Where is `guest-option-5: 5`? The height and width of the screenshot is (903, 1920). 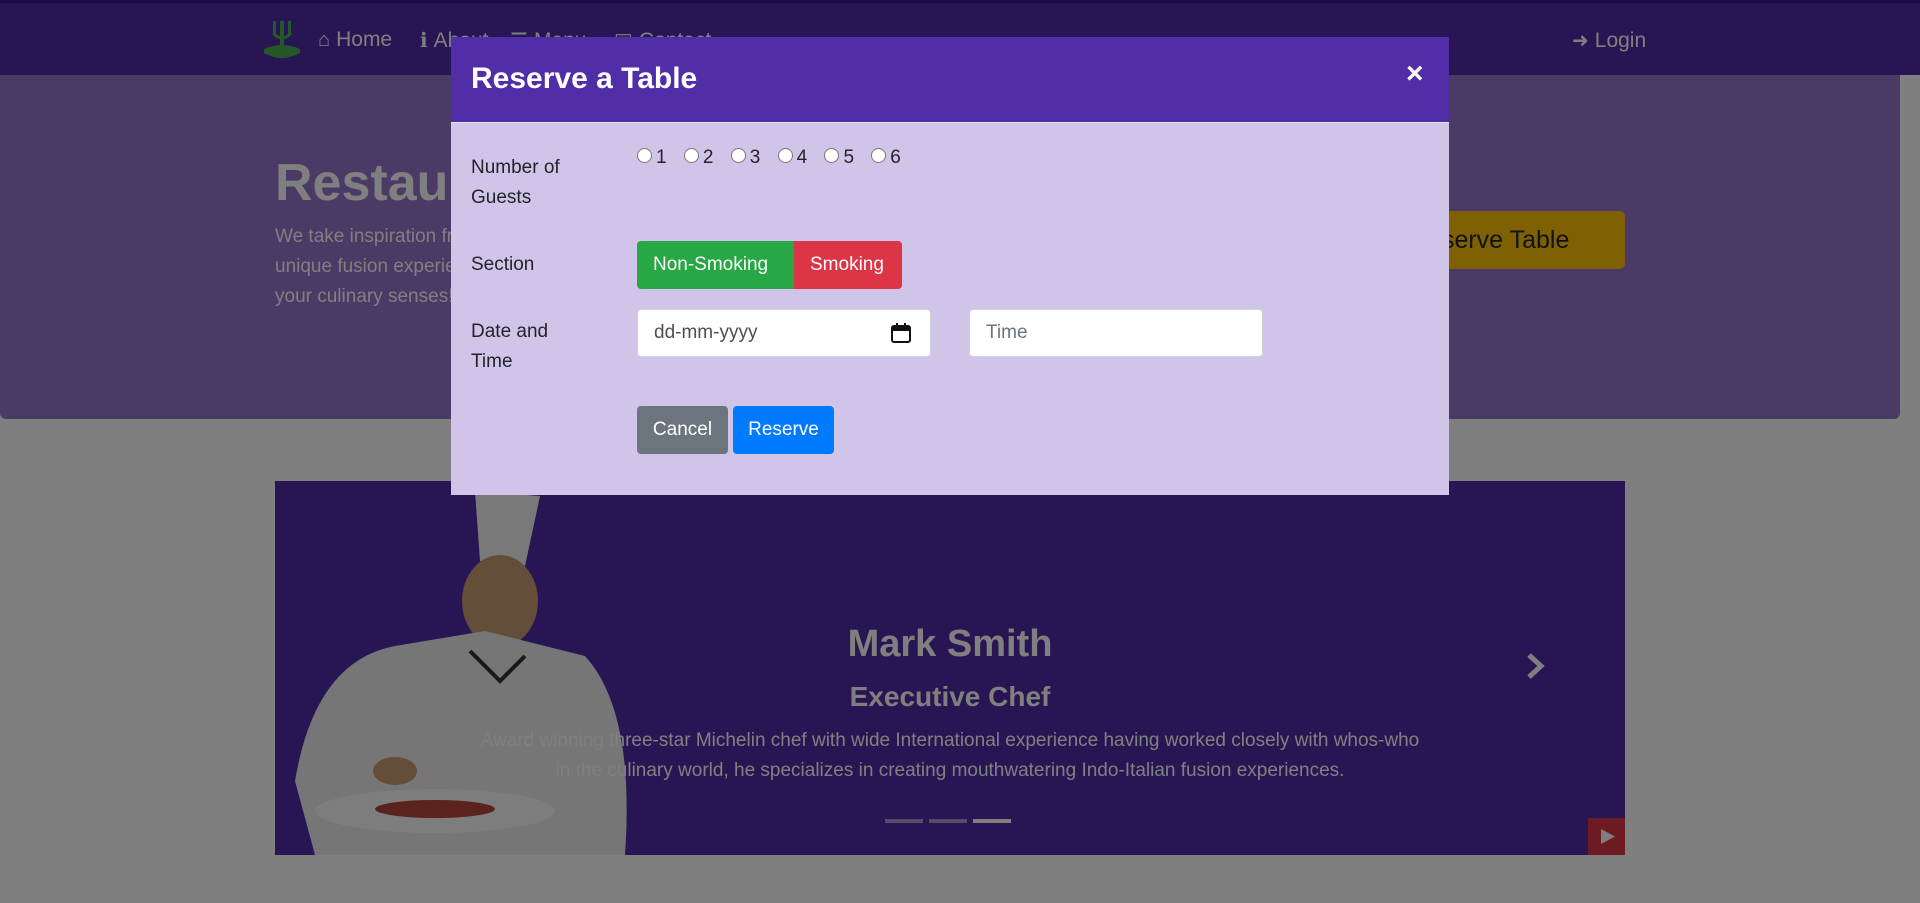
guest-option-5: 5 is located at coordinates (839, 158).